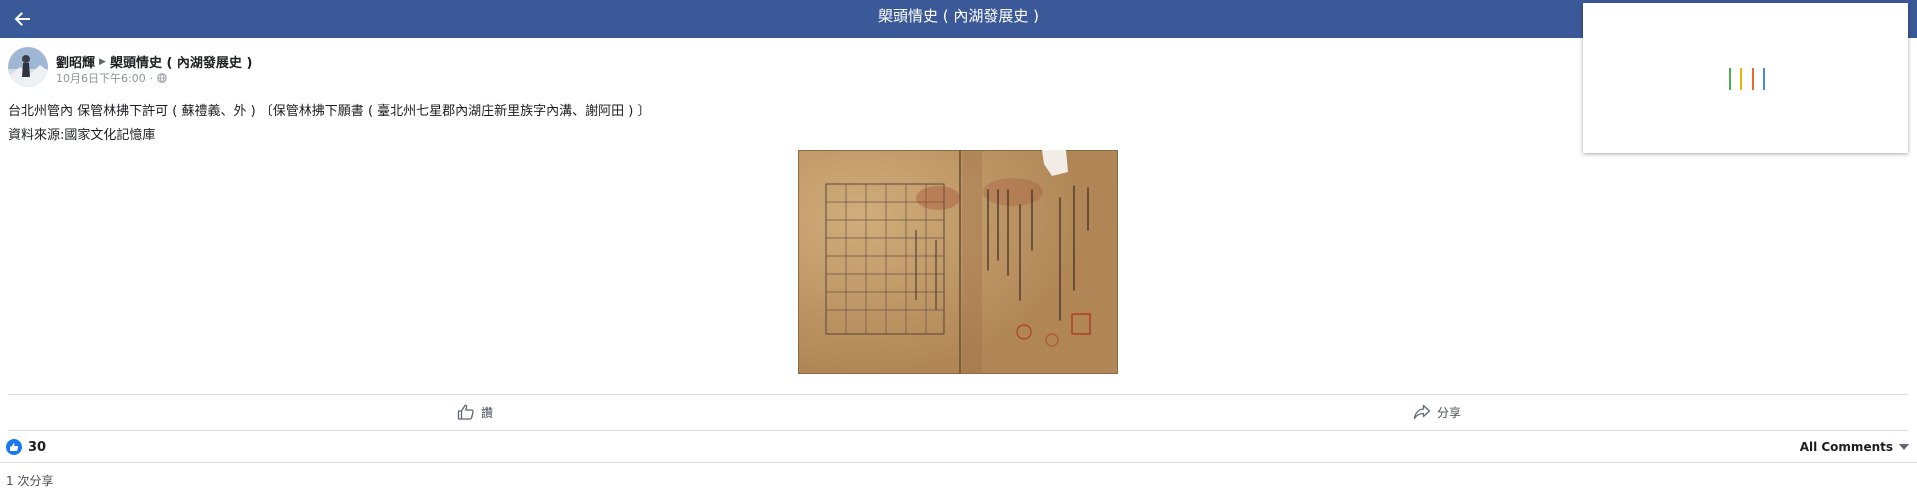 The height and width of the screenshot is (494, 1917). What do you see at coordinates (26, 447) in the screenshot?
I see `reactions-summary: 30` at bounding box center [26, 447].